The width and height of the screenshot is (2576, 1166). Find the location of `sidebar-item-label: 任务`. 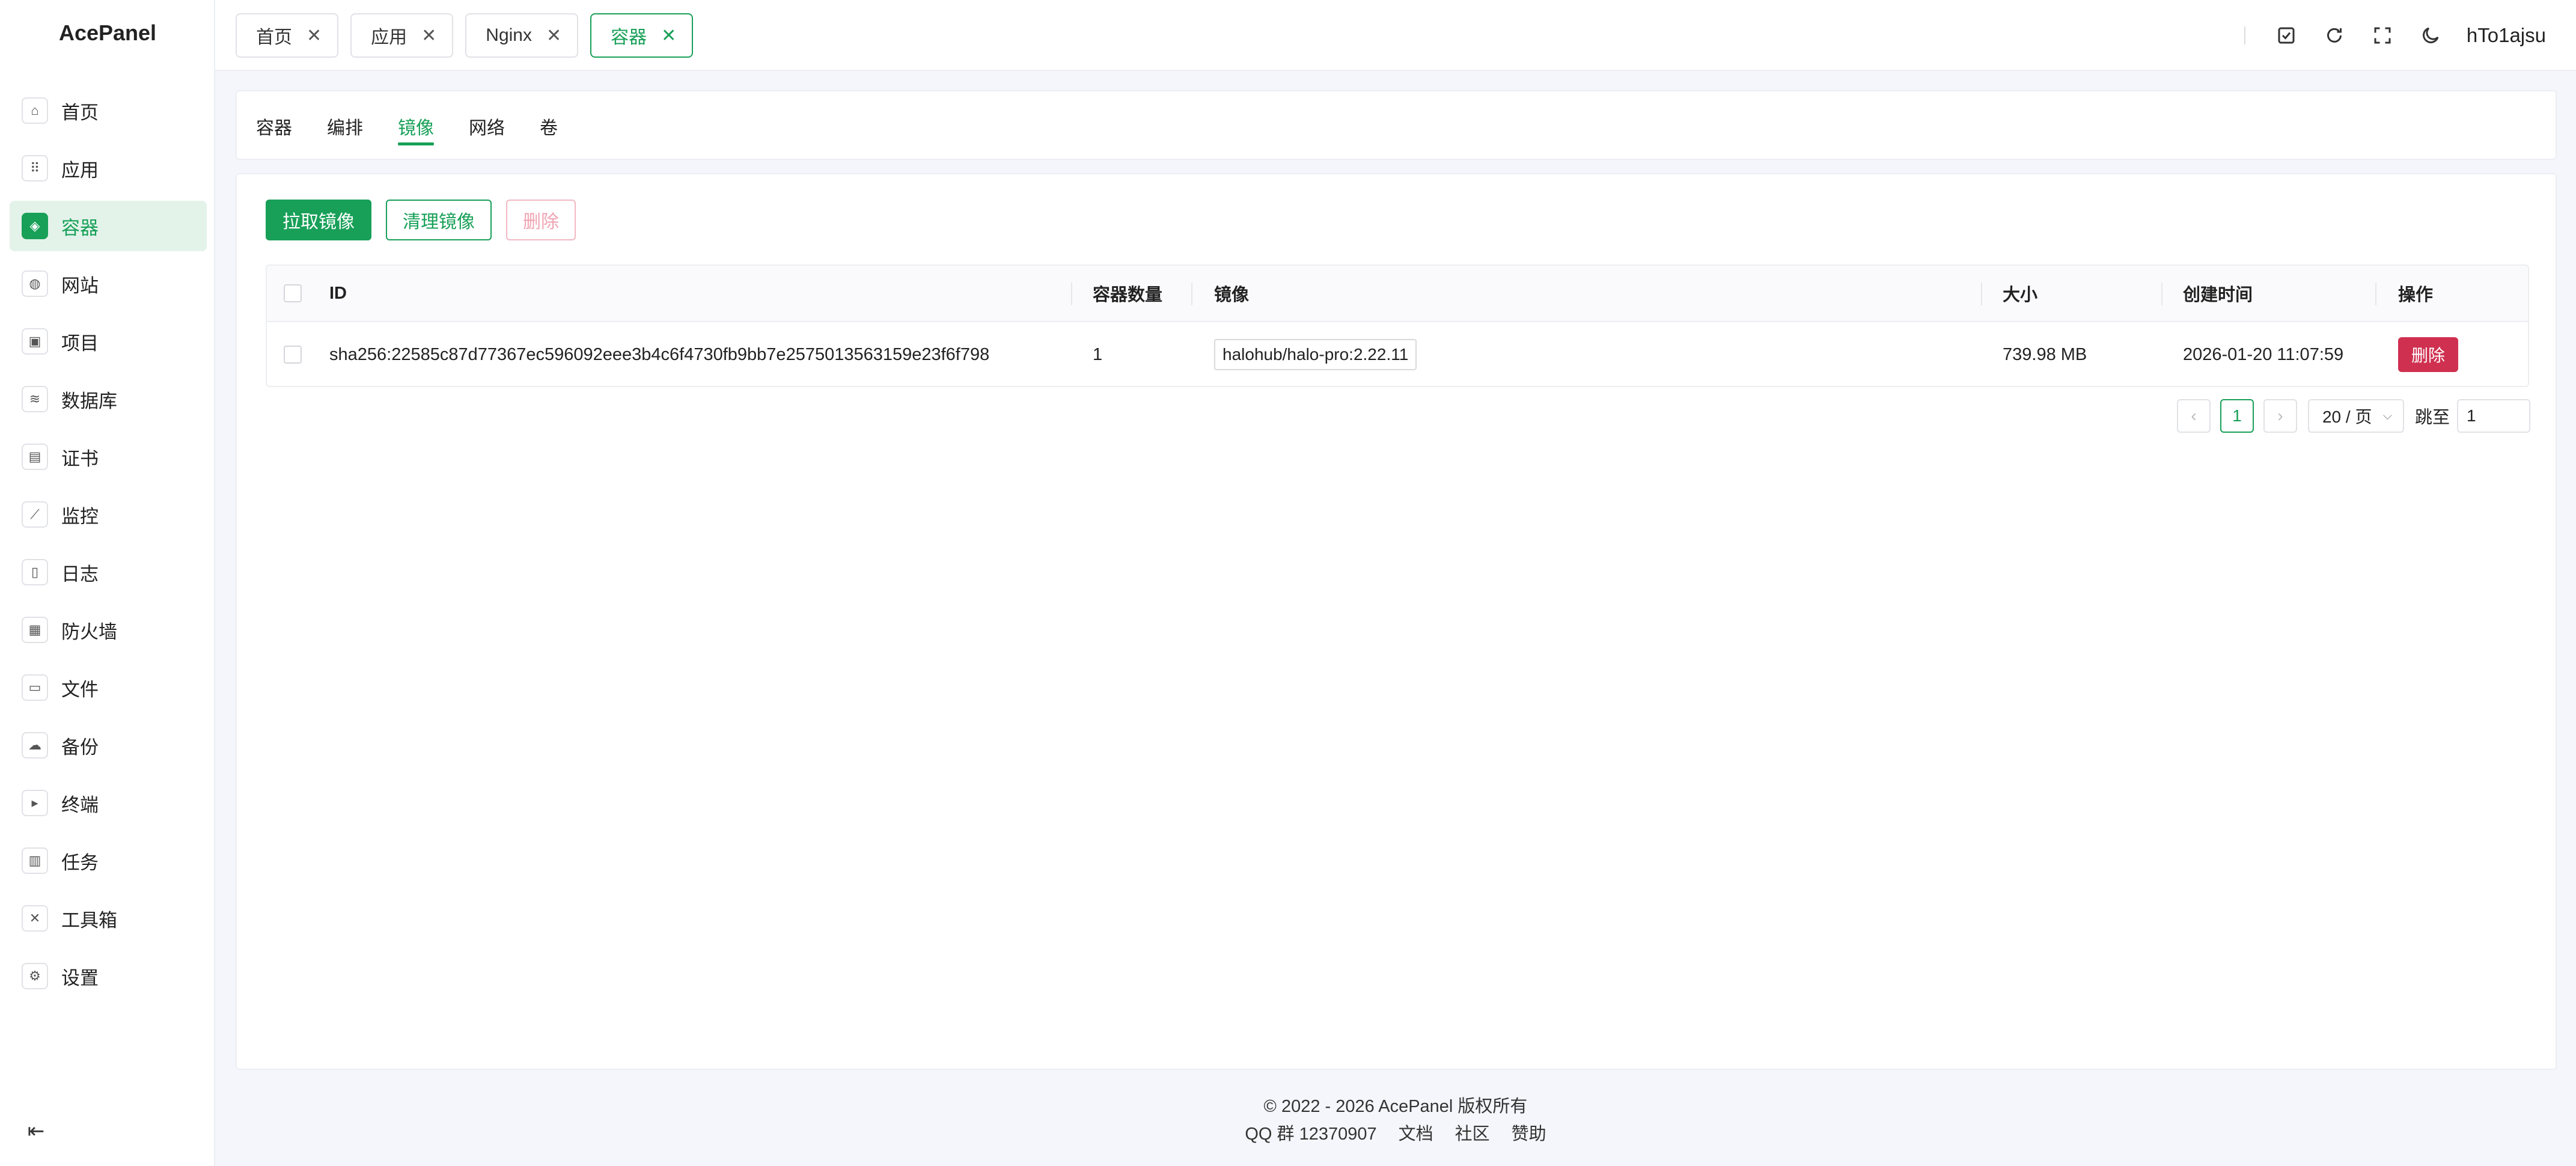

sidebar-item-label: 任务 is located at coordinates (80, 862).